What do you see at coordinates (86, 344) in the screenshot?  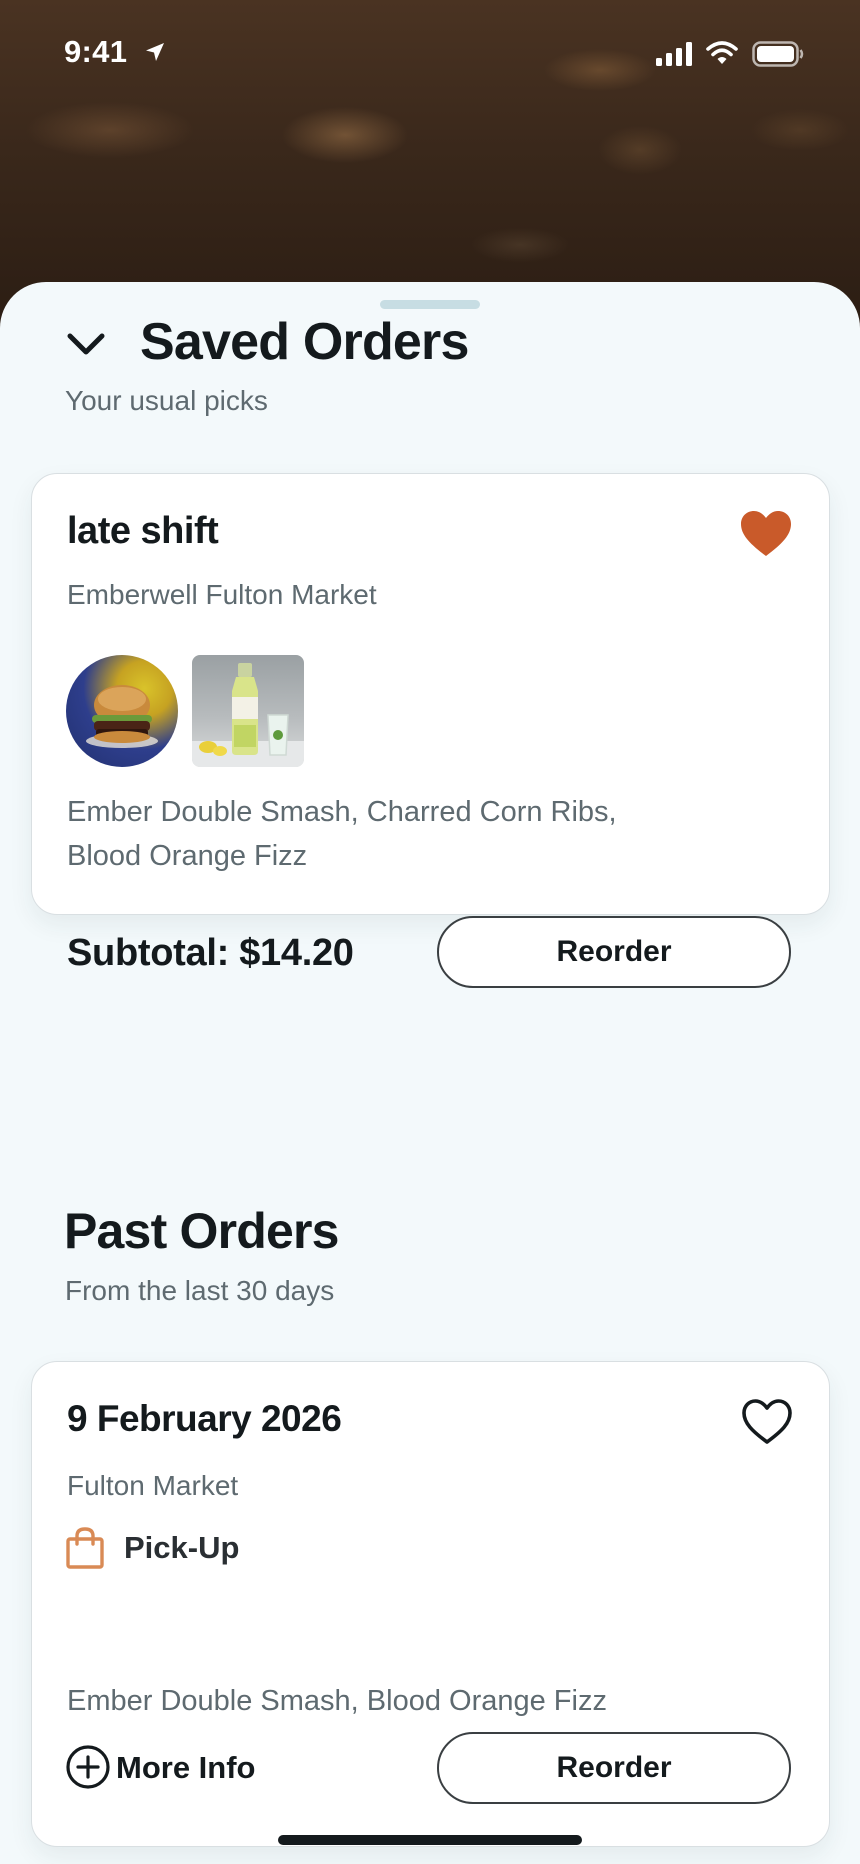 I see `chevron-down-icon` at bounding box center [86, 344].